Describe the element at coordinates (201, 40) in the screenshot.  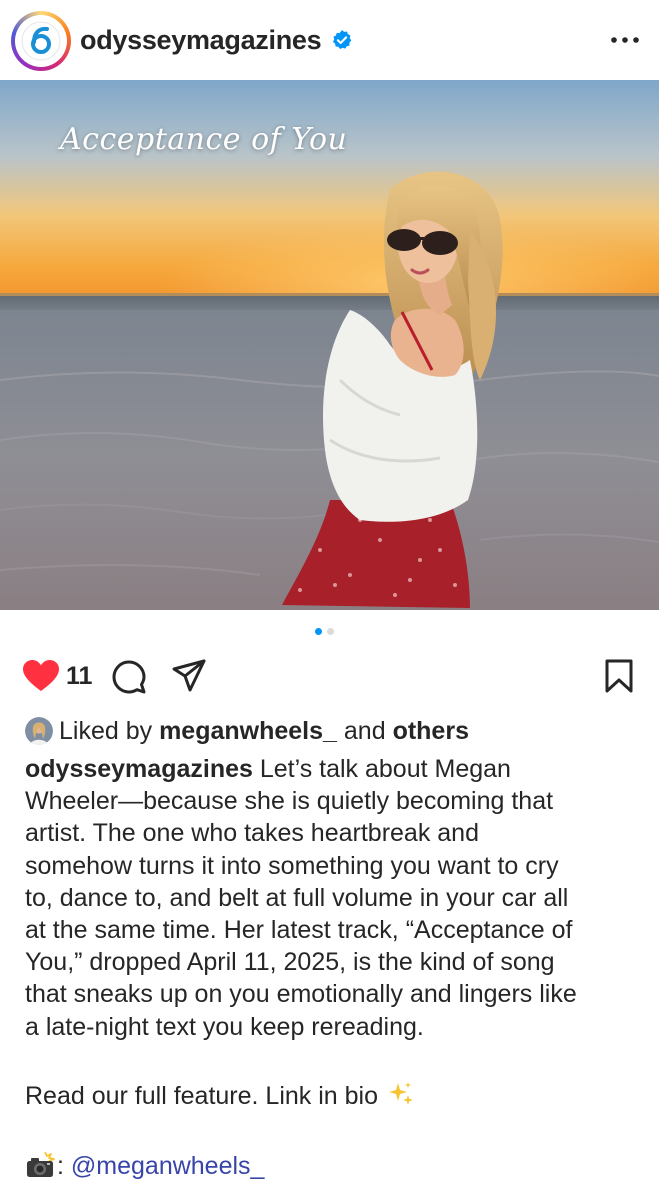
I see `post-author-username: odysseymagazines` at that location.